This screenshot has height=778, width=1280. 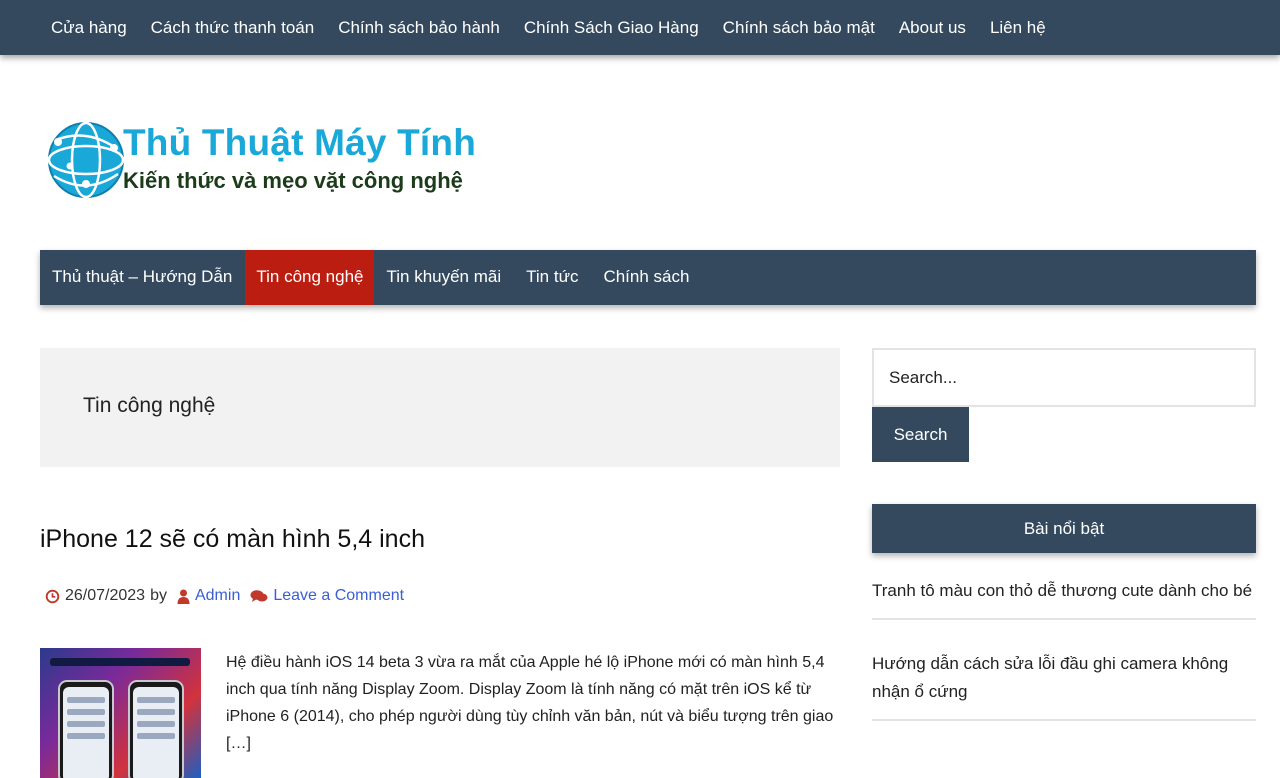 What do you see at coordinates (1019, 28) in the screenshot?
I see `top-menu-item-contact: Liên hệ` at bounding box center [1019, 28].